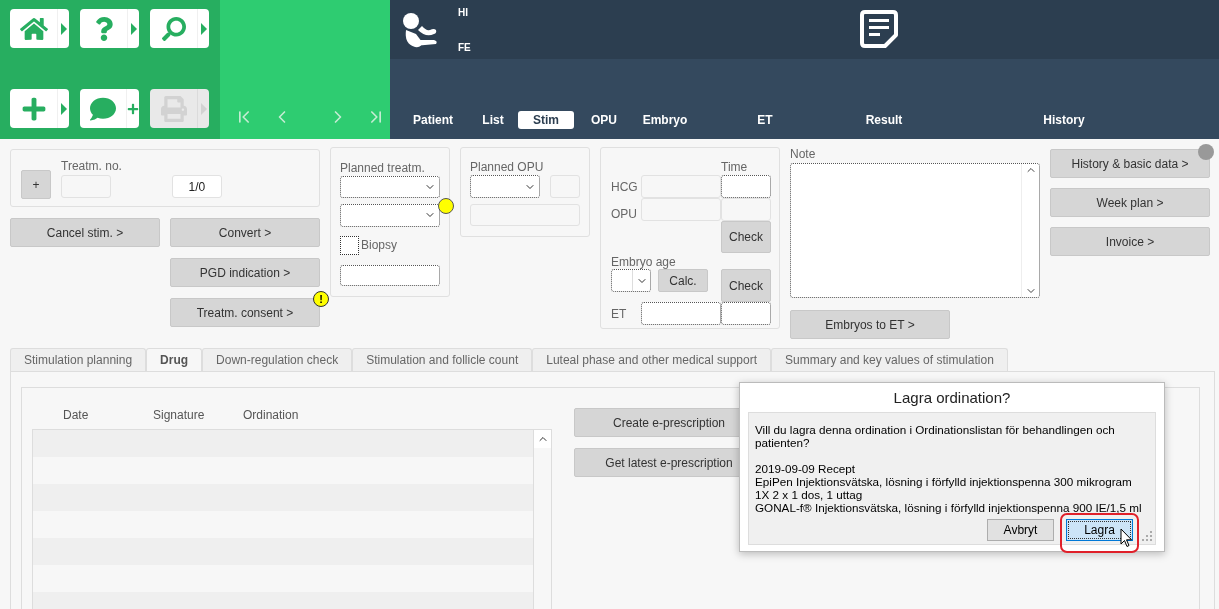 This screenshot has width=1219, height=609. What do you see at coordinates (36, 184) in the screenshot?
I see `add-treatment-button: +` at bounding box center [36, 184].